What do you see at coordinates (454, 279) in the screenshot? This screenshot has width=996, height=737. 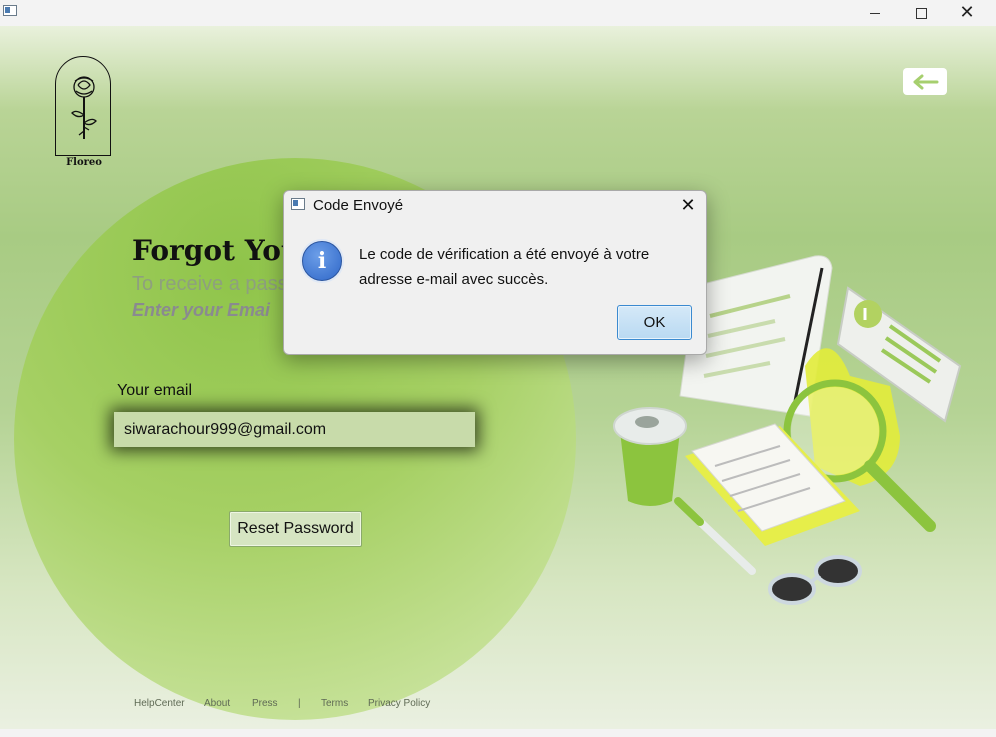 I see `dialog-message-line2: adresse e-mail avec succès.` at bounding box center [454, 279].